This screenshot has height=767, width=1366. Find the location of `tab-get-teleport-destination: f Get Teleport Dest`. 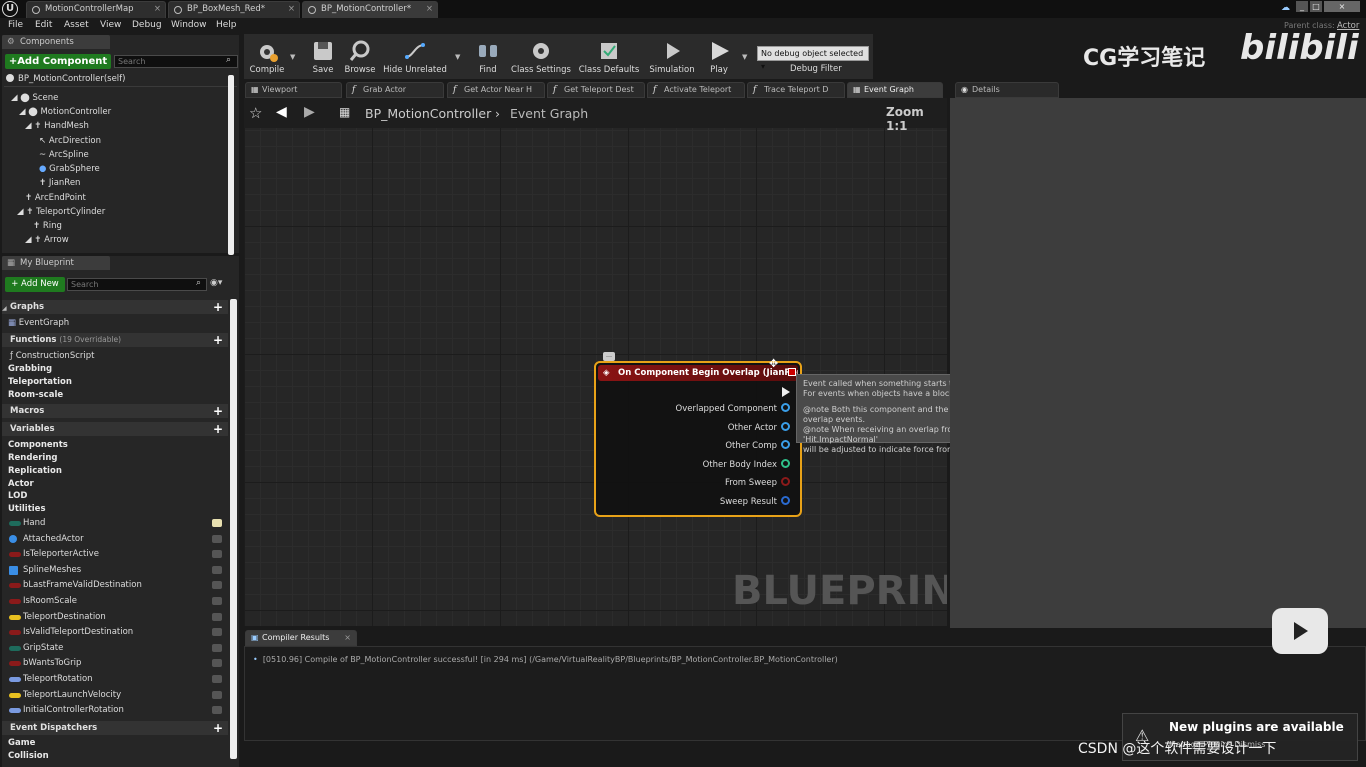

tab-get-teleport-destination: f Get Teleport Dest is located at coordinates (596, 90).